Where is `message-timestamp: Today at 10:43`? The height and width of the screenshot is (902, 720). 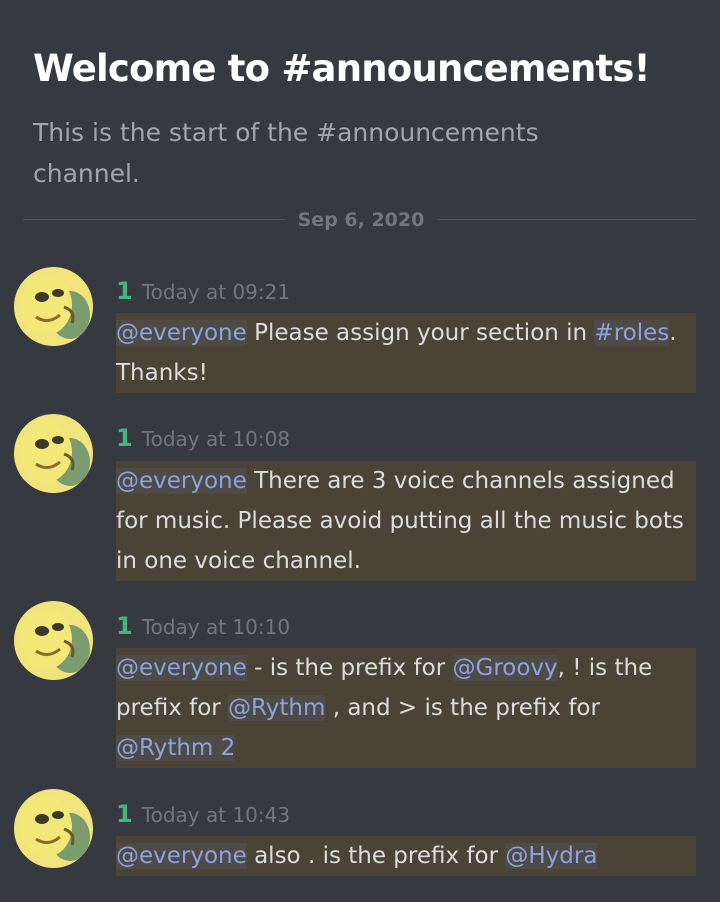
message-timestamp: Today at 10:43 is located at coordinates (216, 815).